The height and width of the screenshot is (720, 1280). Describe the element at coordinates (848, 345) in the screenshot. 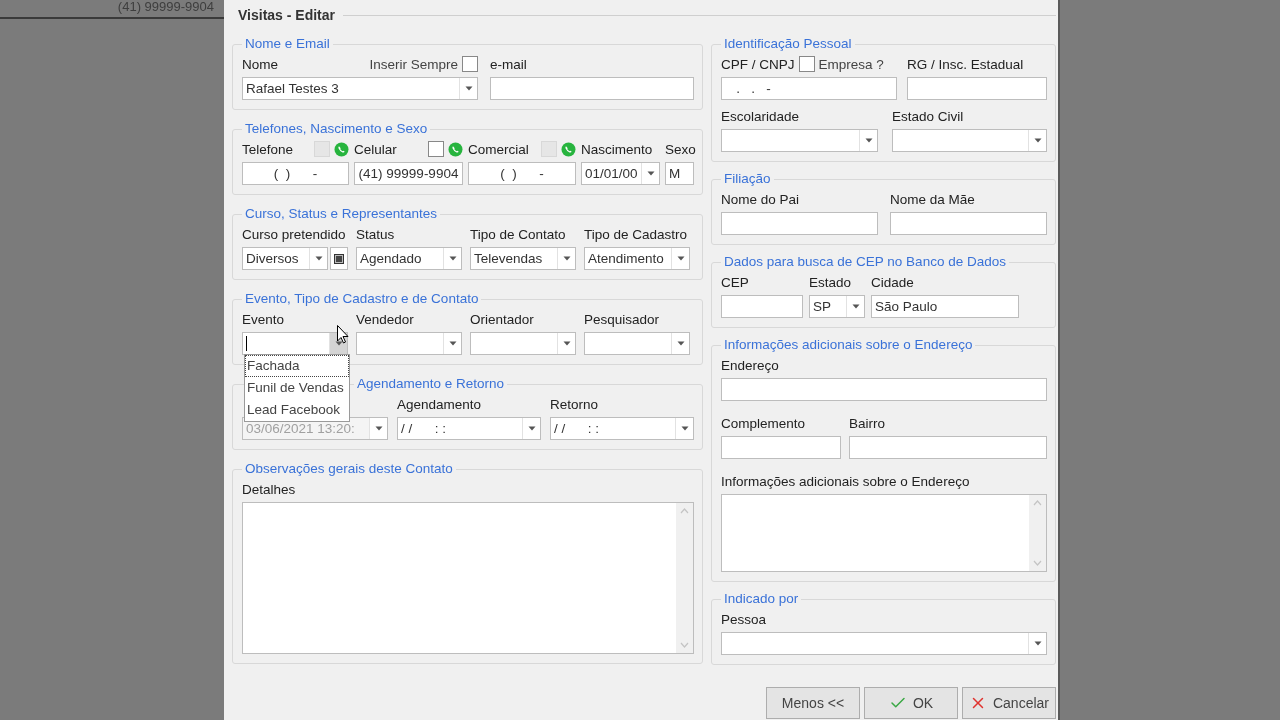

I see `section-title: Informações adicionais sobre o Endereço` at that location.